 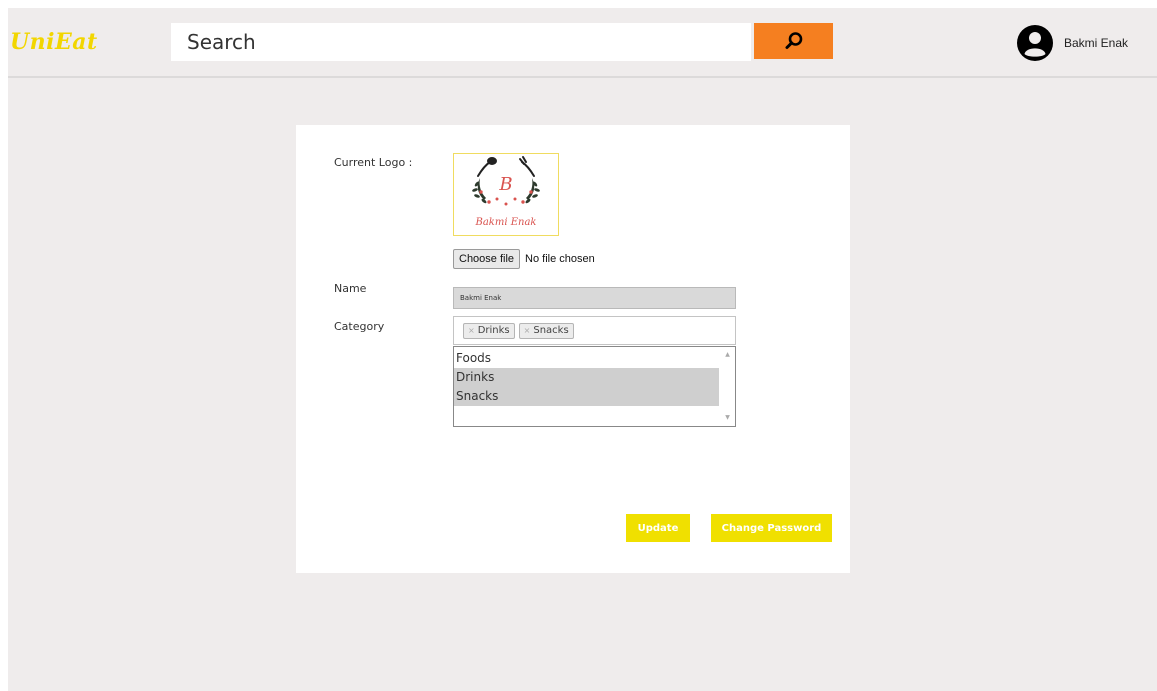 I want to click on search-icon, so click(x=793, y=40).